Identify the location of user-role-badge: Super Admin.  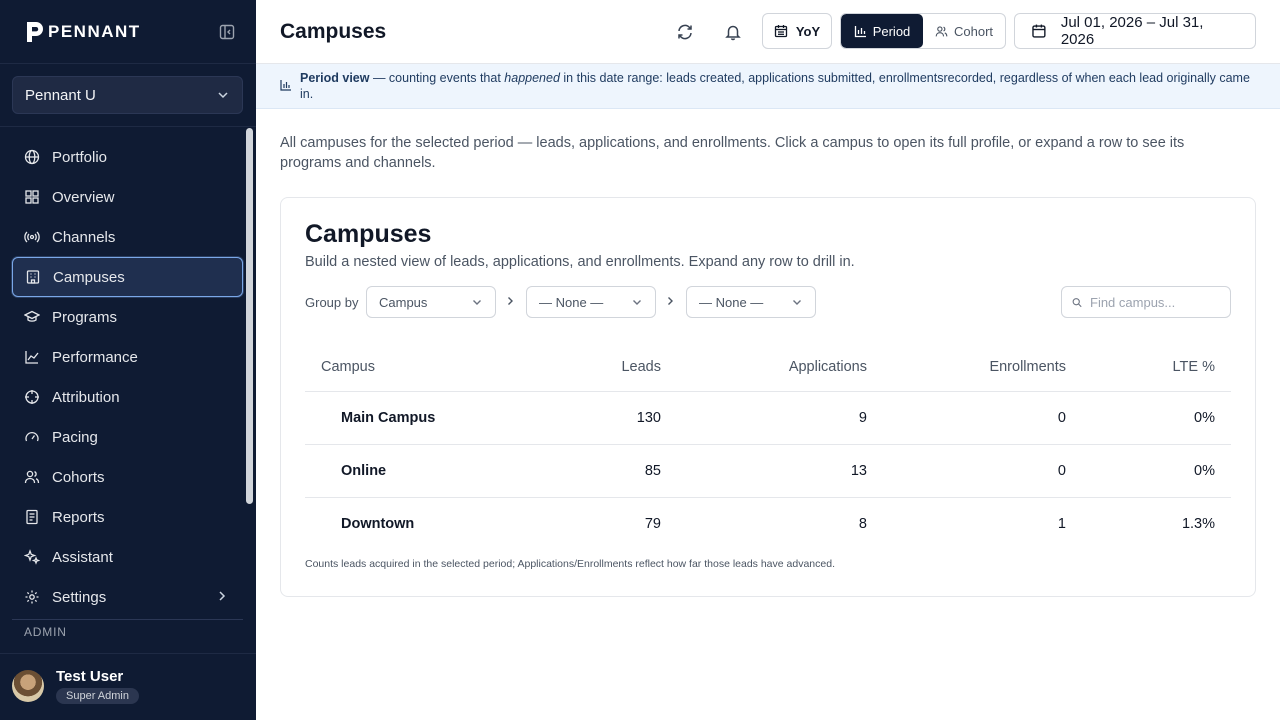
(97, 696).